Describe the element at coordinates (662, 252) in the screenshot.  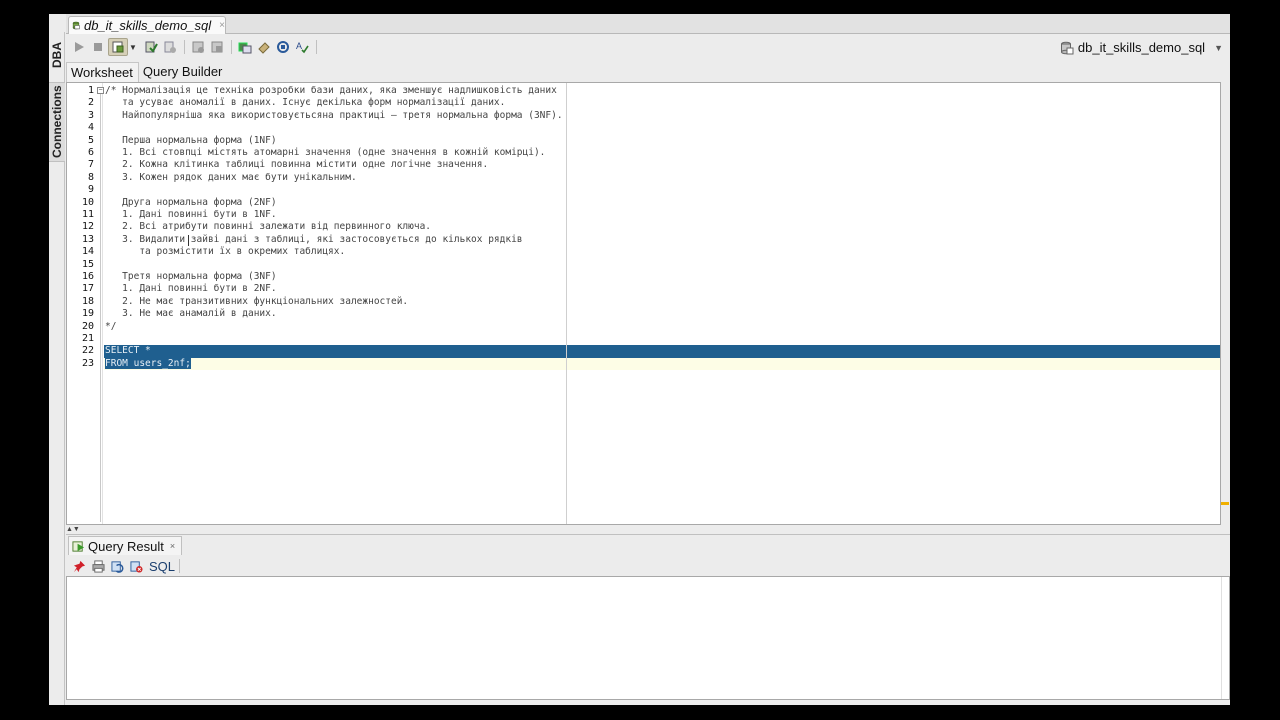
I see `code-line: та розмістити їх в окремих таблицях.` at that location.